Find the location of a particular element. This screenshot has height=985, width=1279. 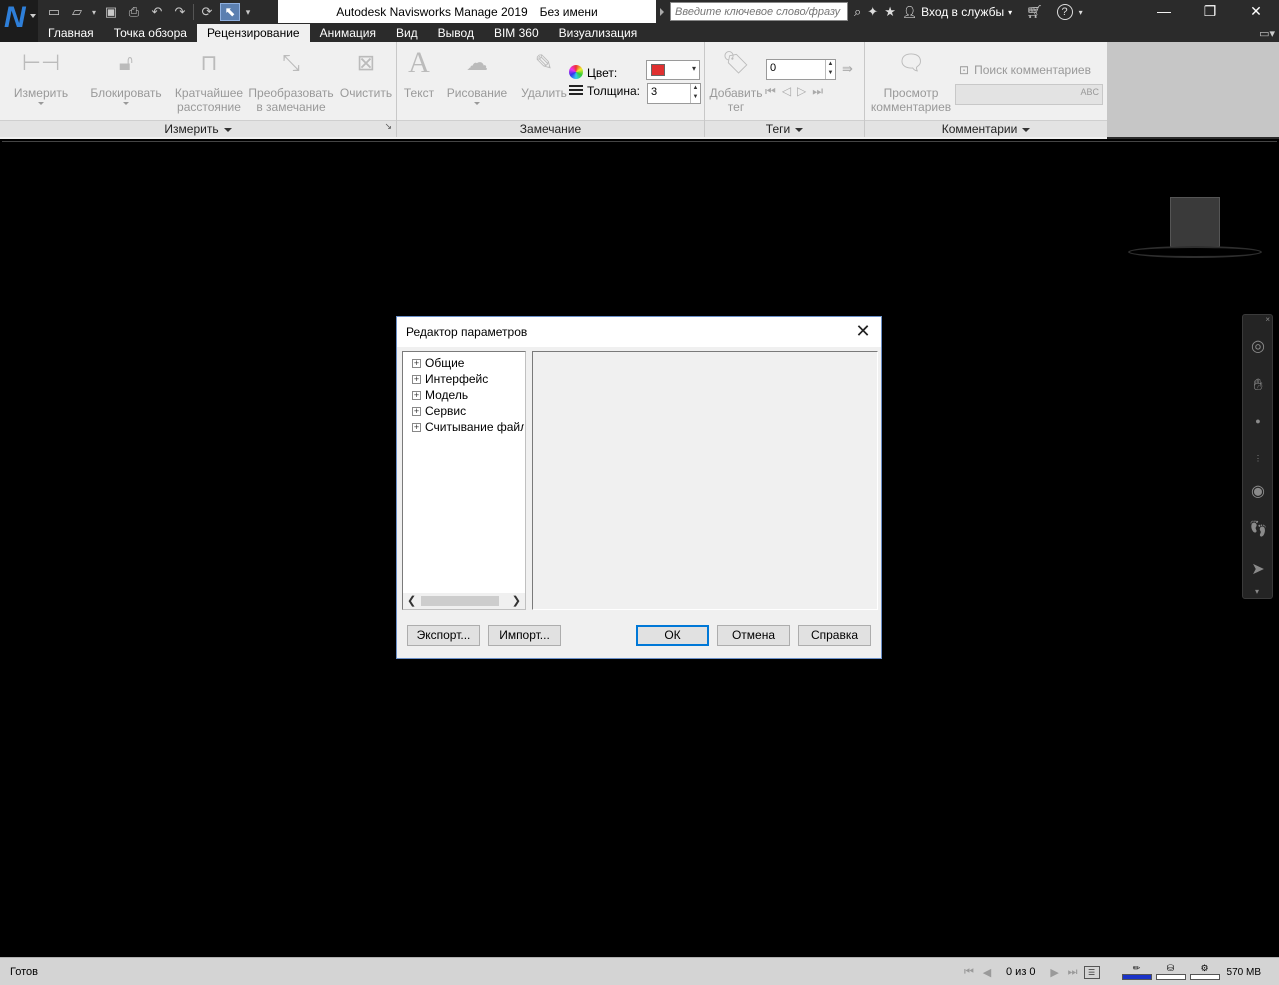

cart-icon: 🛒︎ is located at coordinates (1034, 12).